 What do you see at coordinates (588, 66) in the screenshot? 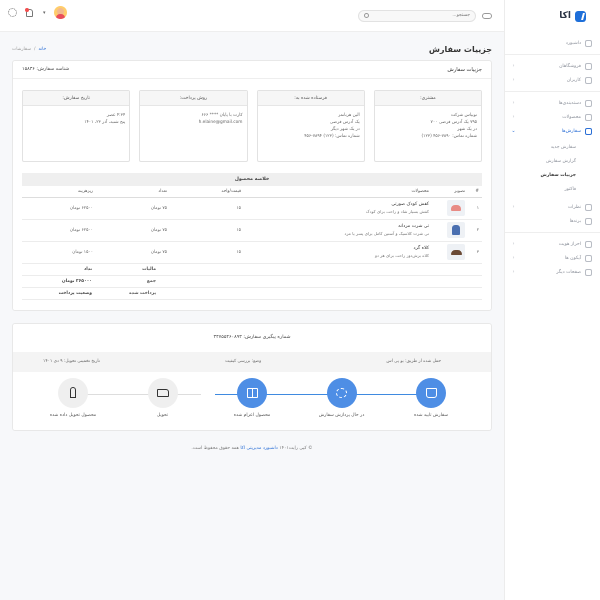
I see `store-icon` at bounding box center [588, 66].